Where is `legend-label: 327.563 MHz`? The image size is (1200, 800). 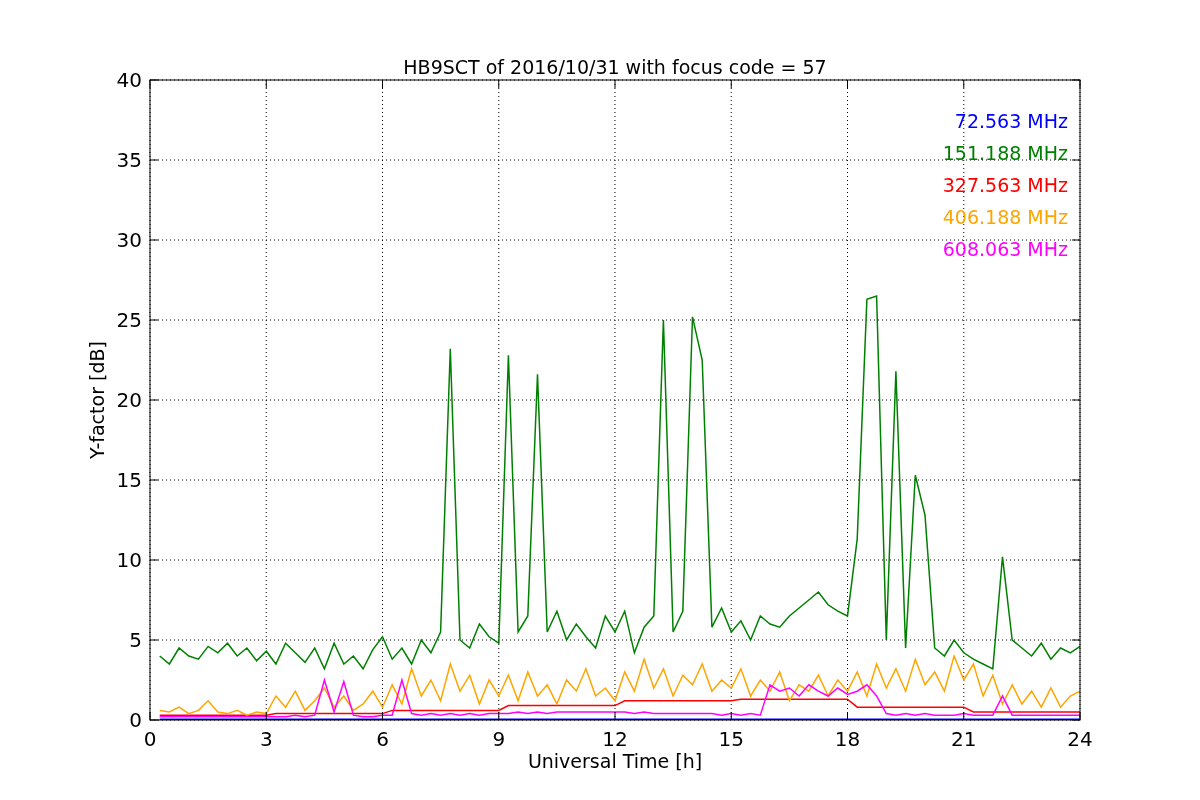
legend-label: 327.563 MHz is located at coordinates (1005, 185).